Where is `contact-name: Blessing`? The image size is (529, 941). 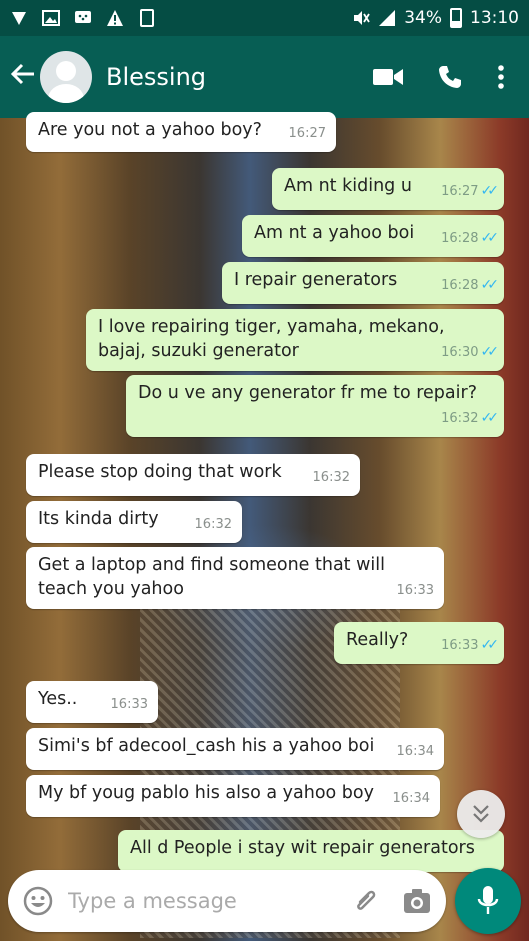 contact-name: Blessing is located at coordinates (156, 77).